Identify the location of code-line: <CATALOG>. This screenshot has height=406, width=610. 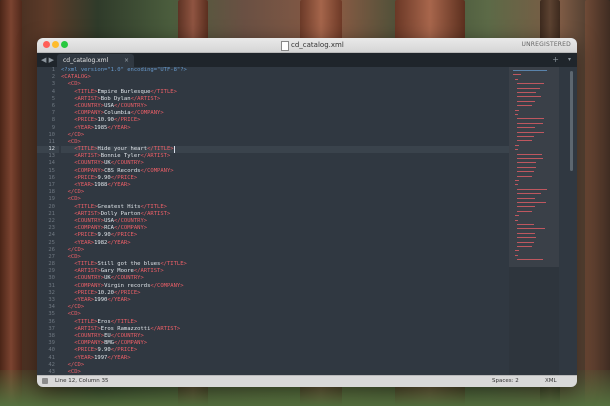
(285, 77).